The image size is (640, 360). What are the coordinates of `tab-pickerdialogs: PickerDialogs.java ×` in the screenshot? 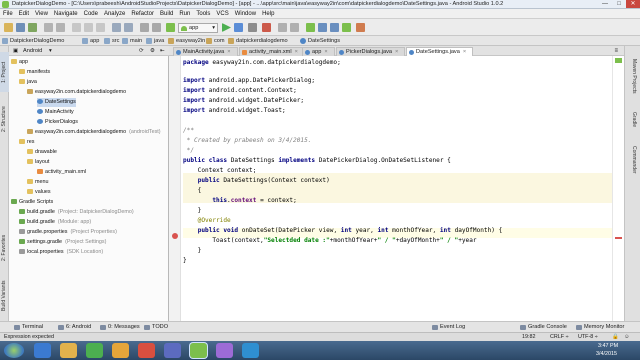 It's located at (371, 51).